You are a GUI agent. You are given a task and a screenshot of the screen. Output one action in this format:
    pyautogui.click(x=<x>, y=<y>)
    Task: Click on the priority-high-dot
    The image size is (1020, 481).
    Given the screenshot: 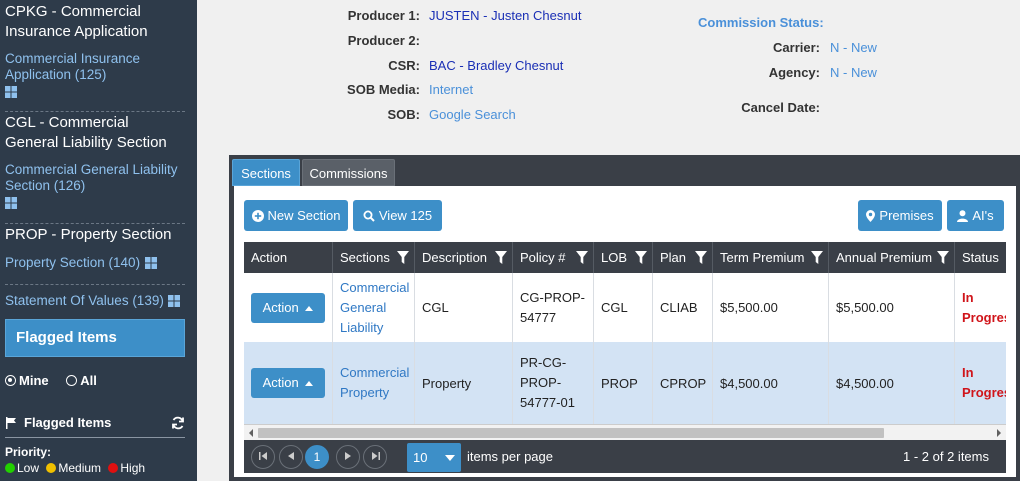 What is the action you would take?
    pyautogui.click(x=113, y=468)
    